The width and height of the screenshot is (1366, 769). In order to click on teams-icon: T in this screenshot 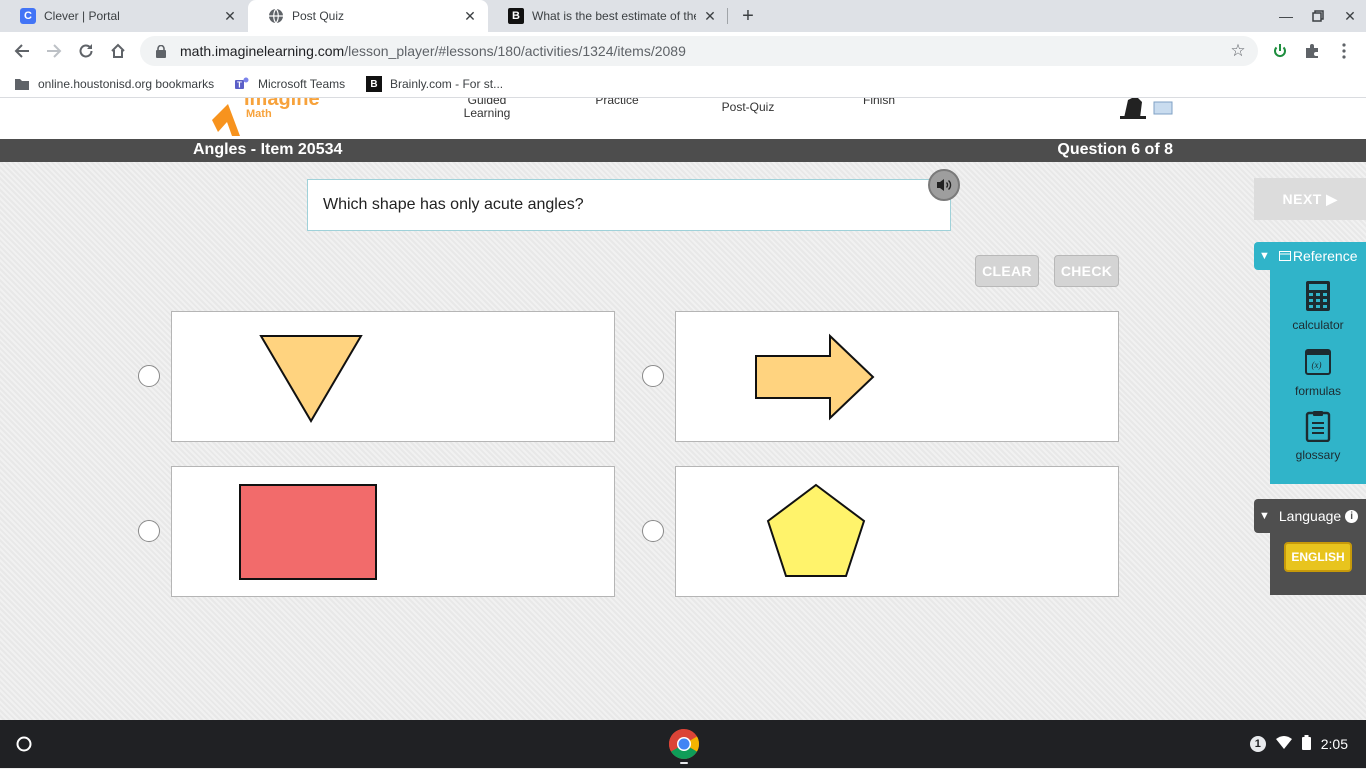, I will do `click(242, 84)`.